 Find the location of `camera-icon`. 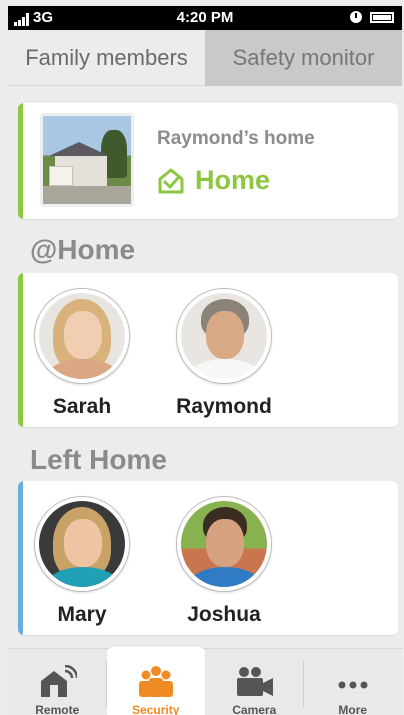

camera-icon is located at coordinates (255, 681).